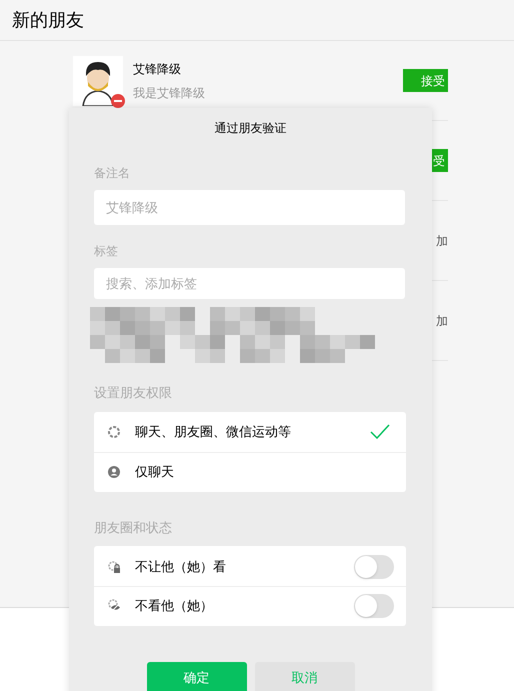 The width and height of the screenshot is (514, 691). What do you see at coordinates (380, 431) in the screenshot?
I see `check-icon` at bounding box center [380, 431].